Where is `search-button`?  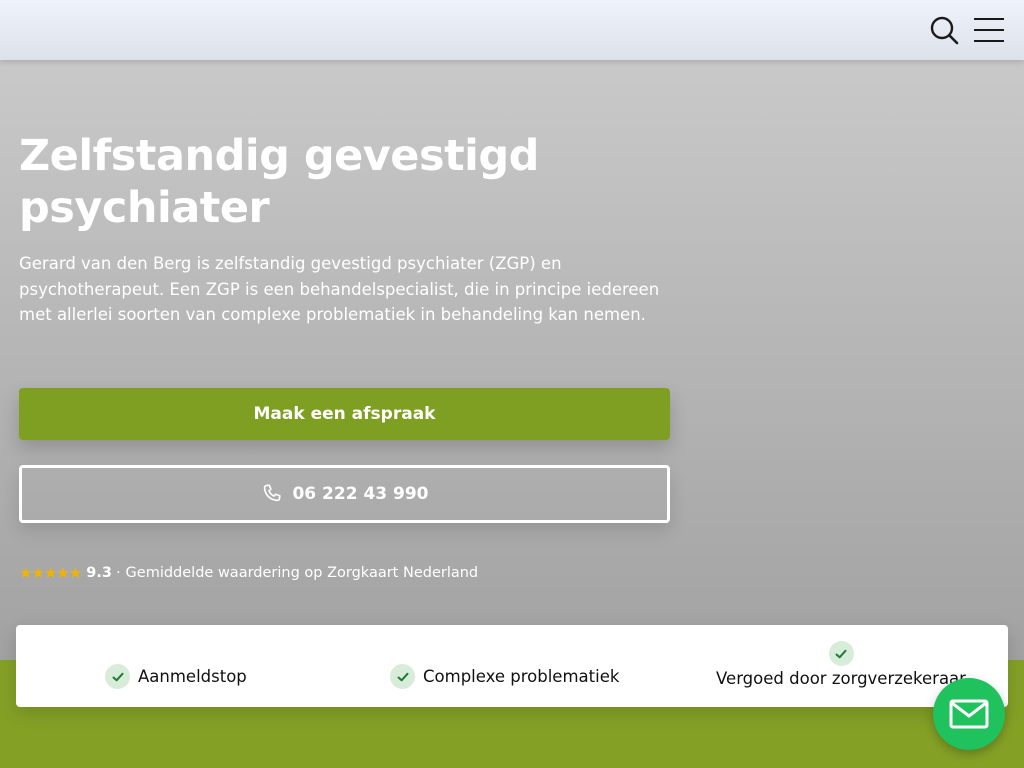 search-button is located at coordinates (944, 30).